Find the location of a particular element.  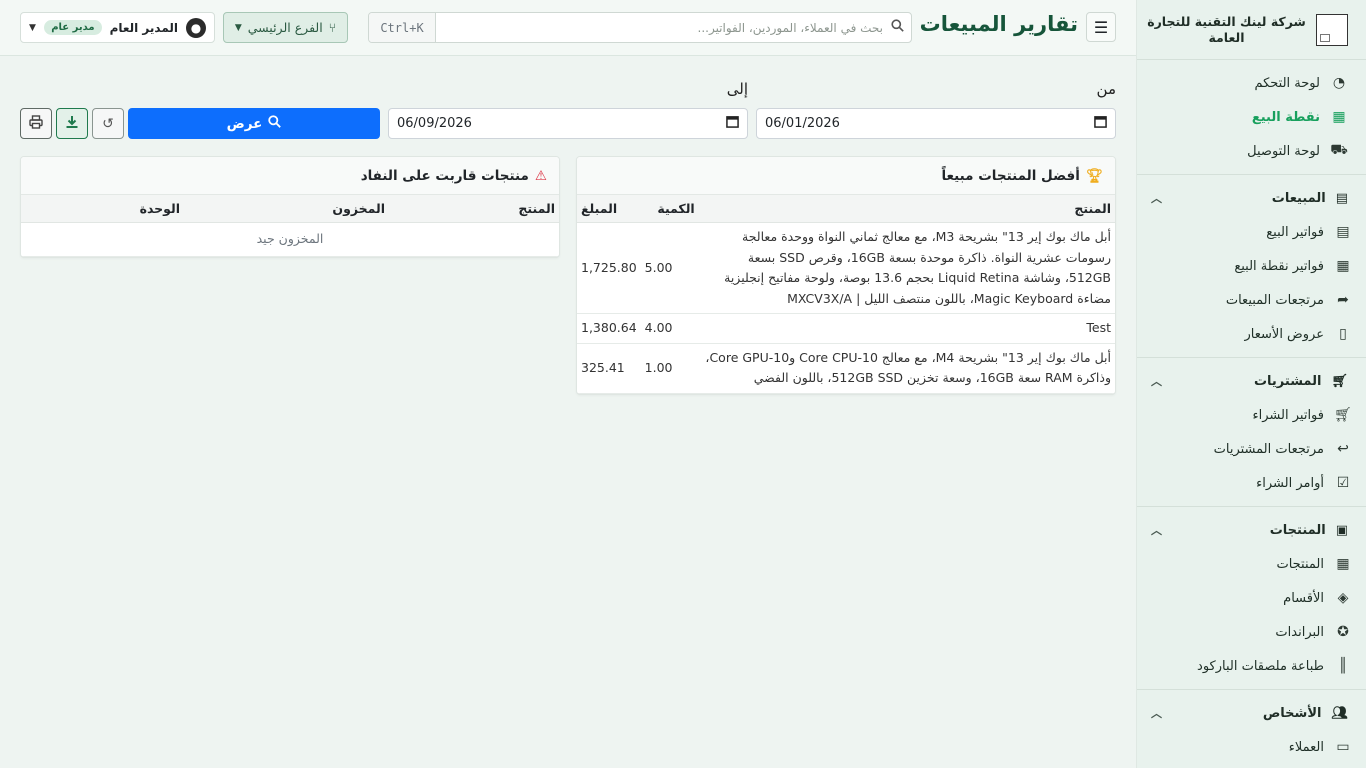

table-header-row: المنتج الكمية المبلغ is located at coordinates (846, 209).